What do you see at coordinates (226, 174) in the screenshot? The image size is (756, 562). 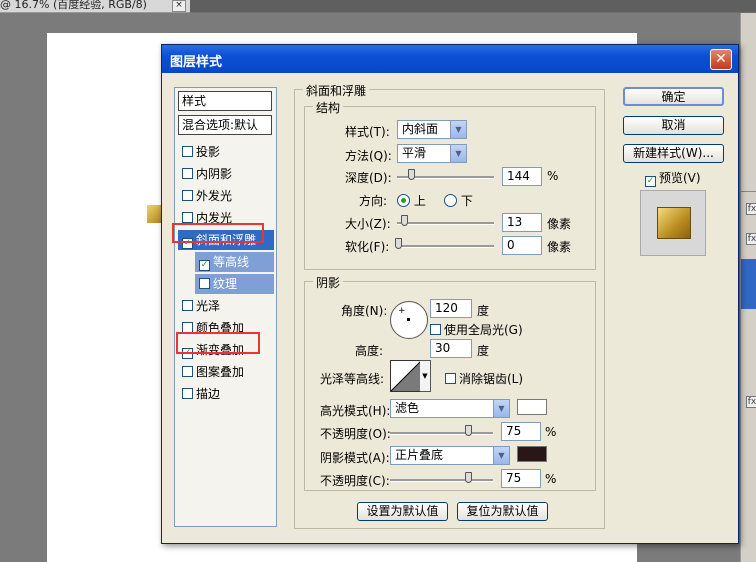 I see `style-item: 内阴影` at bounding box center [226, 174].